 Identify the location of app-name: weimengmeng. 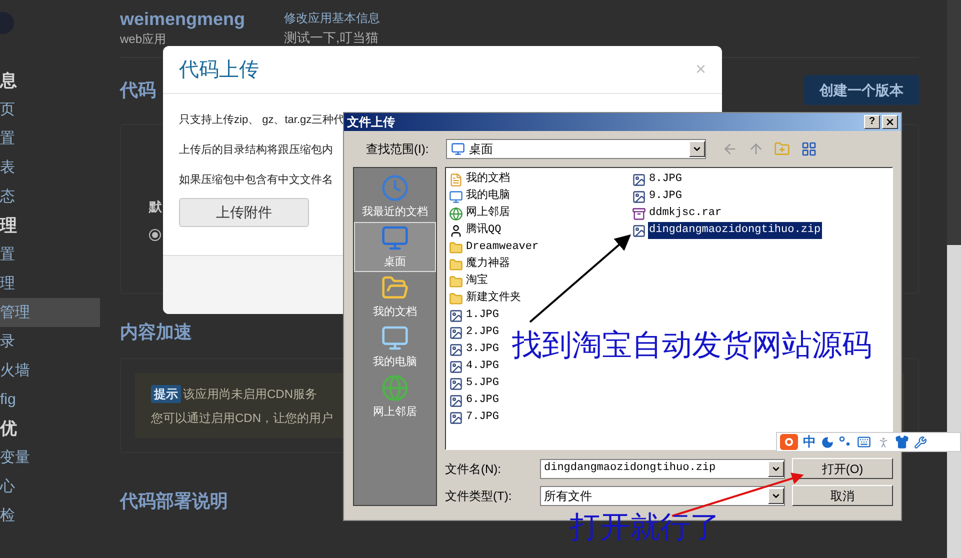
(183, 19).